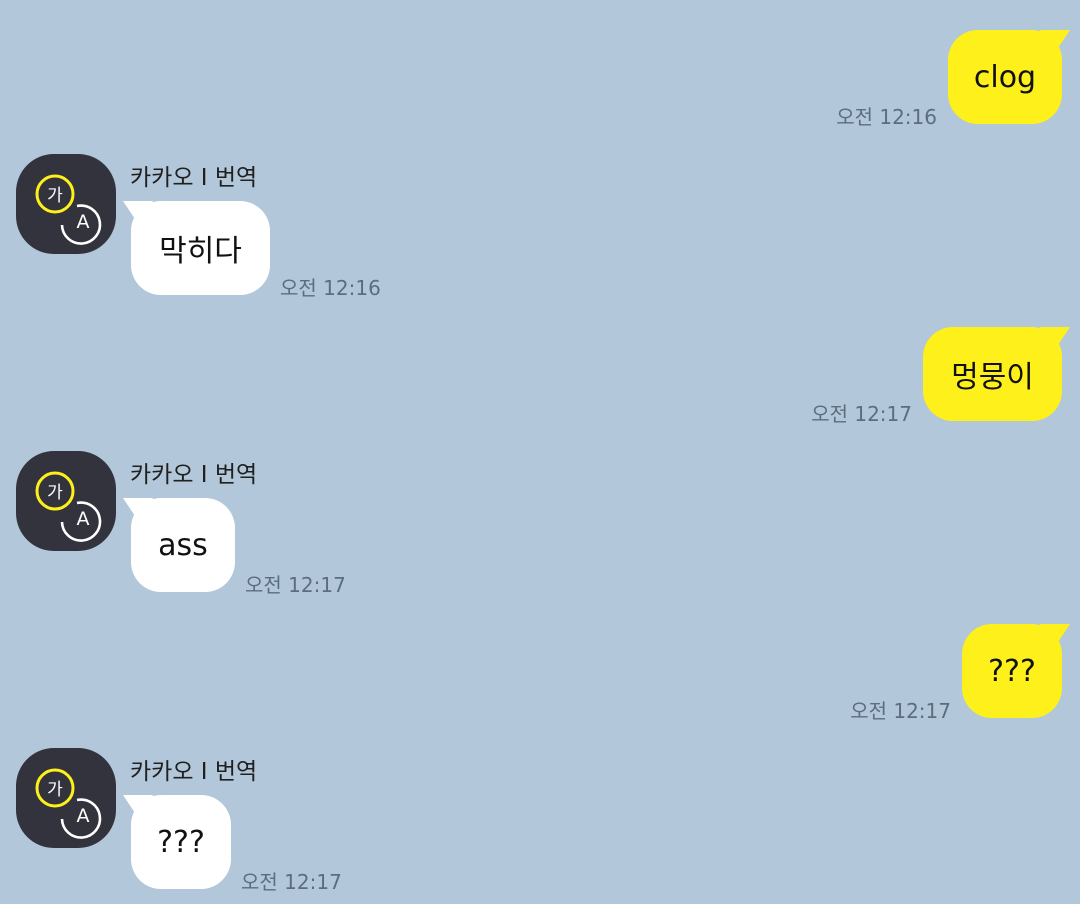 This screenshot has width=1080, height=904. What do you see at coordinates (1005, 77) in the screenshot?
I see `message-text: clog` at bounding box center [1005, 77].